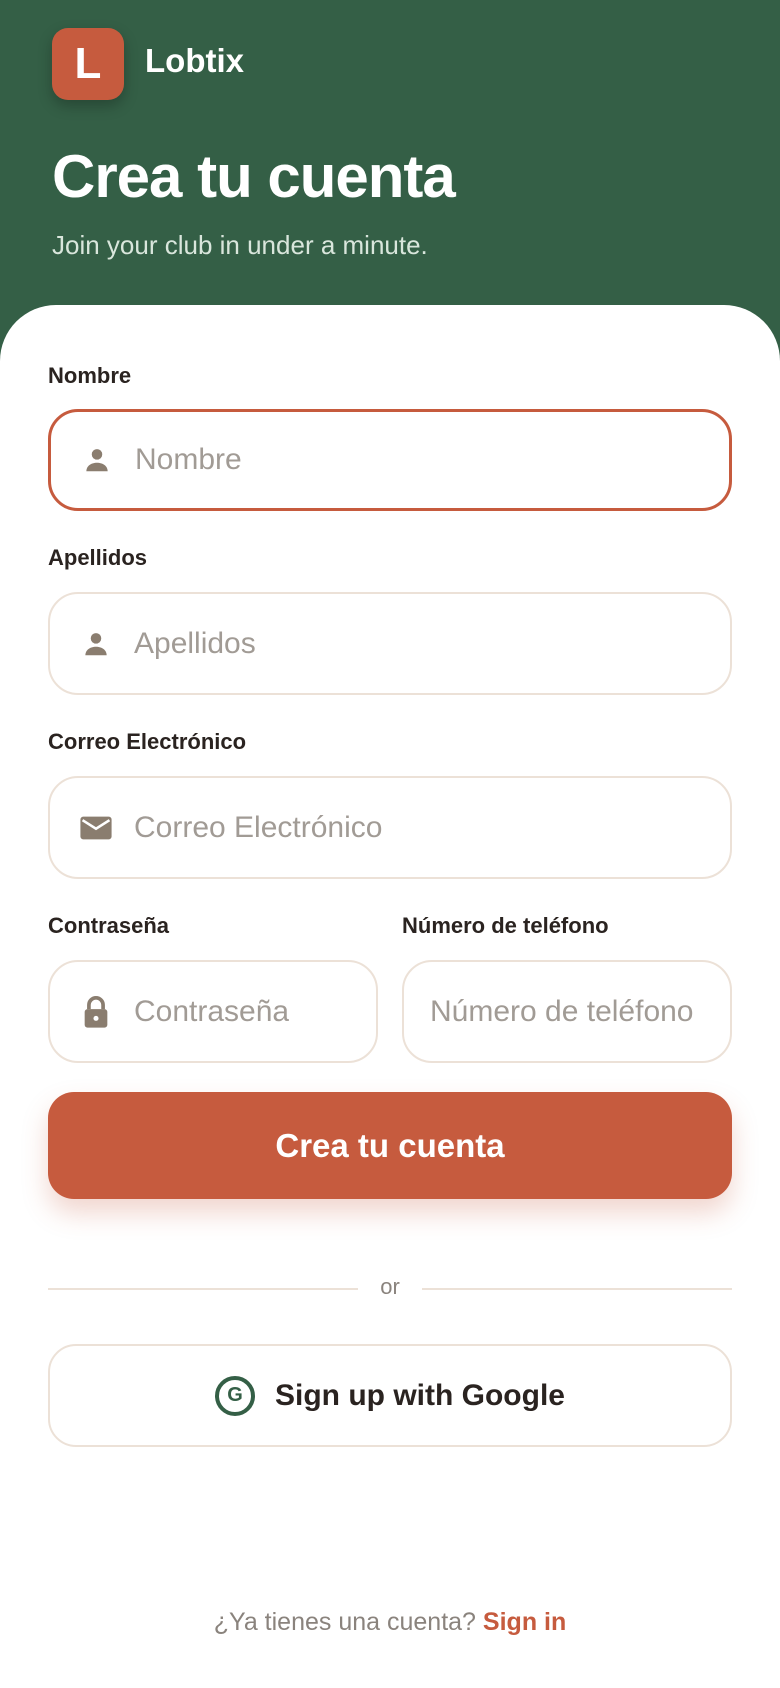 Image resolution: width=780 pixels, height=1688 pixels. I want to click on email-field: Correo Electrónico, so click(390, 827).